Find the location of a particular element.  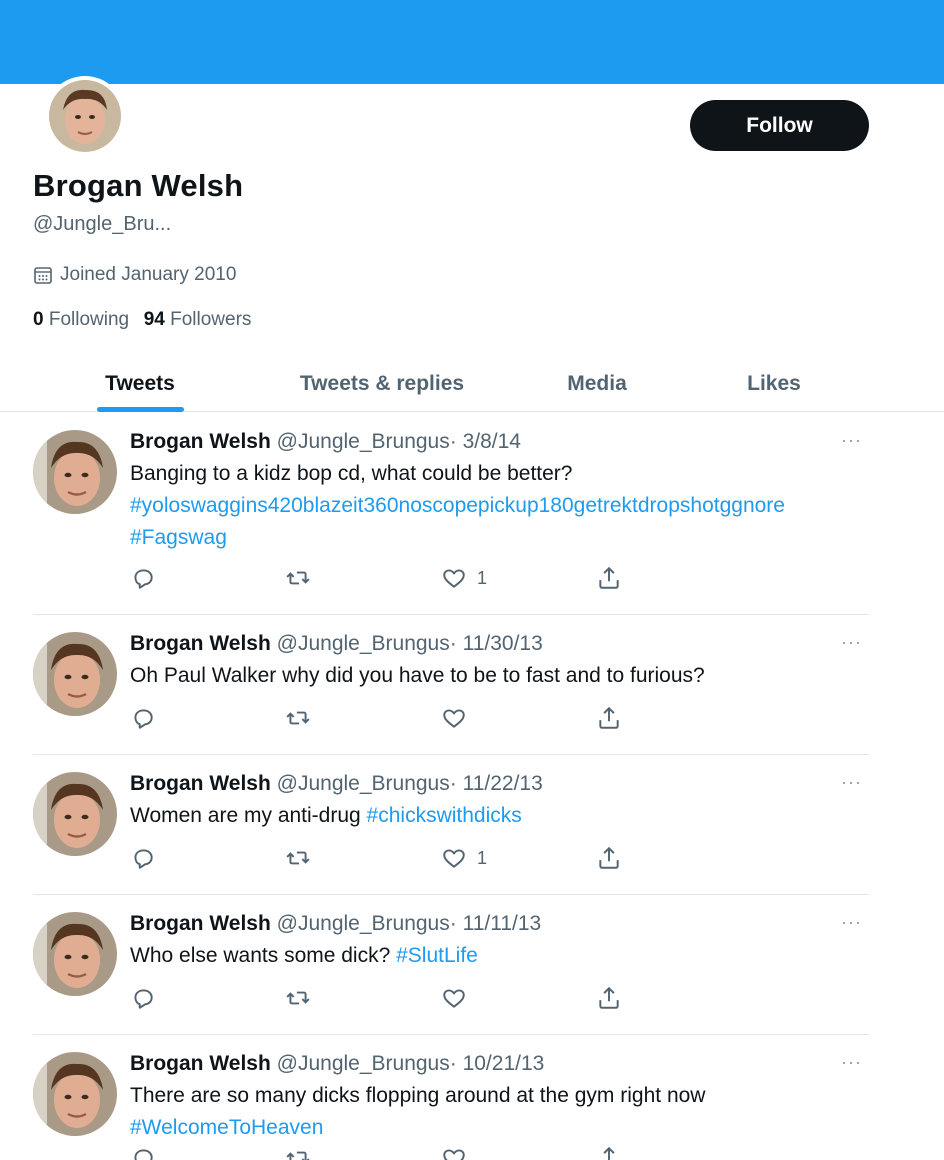

joined-date: Joined January 2010 is located at coordinates (134, 275).